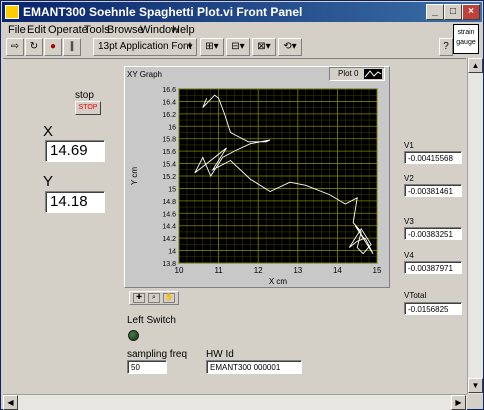 The image size is (484, 410). What do you see at coordinates (458, 402) in the screenshot?
I see `scroll-right-icon: ▶` at bounding box center [458, 402].